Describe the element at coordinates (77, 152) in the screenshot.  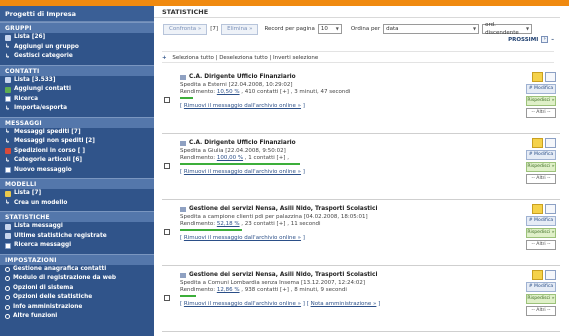
I see `sidebar-item: Spedizioni in corso [ ]` at that location.